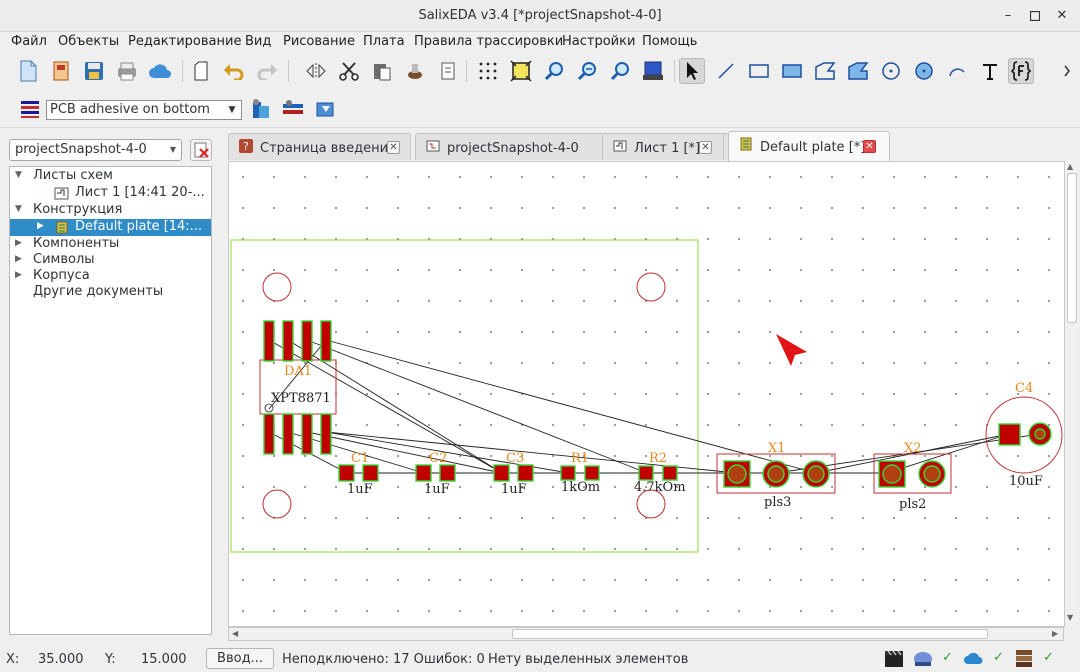 The height and width of the screenshot is (672, 1080). I want to click on y-value: 15.000, so click(164, 659).